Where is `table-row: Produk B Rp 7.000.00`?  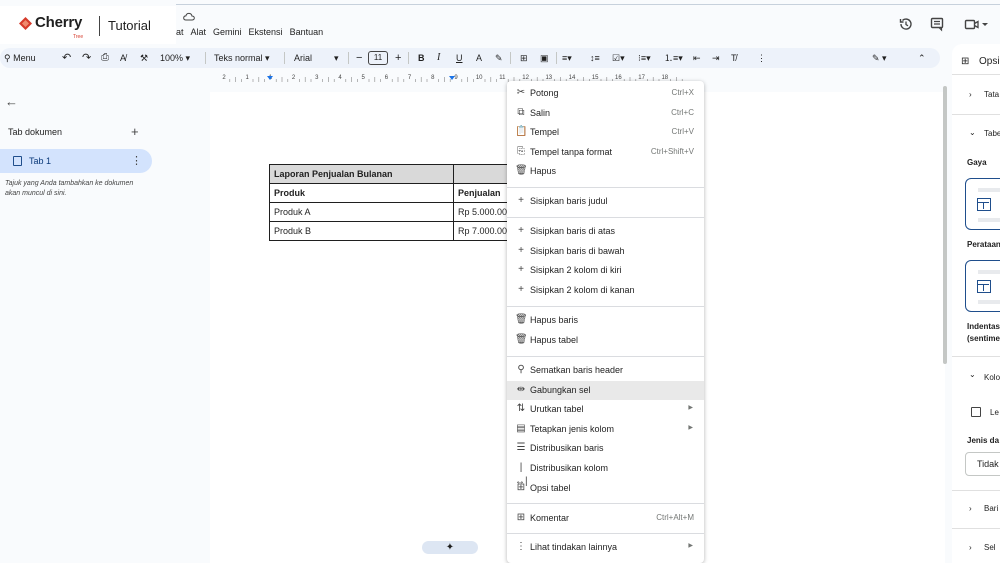 table-row: Produk B Rp 7.000.00 is located at coordinates (391, 231).